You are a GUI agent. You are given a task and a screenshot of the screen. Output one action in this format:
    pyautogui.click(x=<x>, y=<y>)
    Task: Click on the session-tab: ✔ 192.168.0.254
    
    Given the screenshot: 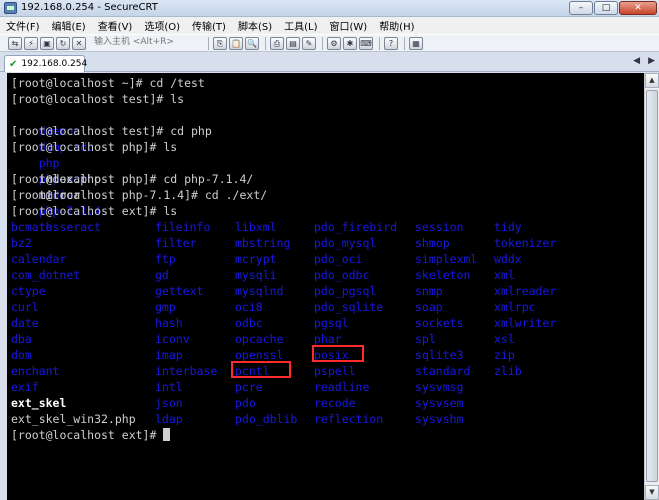 What is the action you would take?
    pyautogui.click(x=45, y=63)
    